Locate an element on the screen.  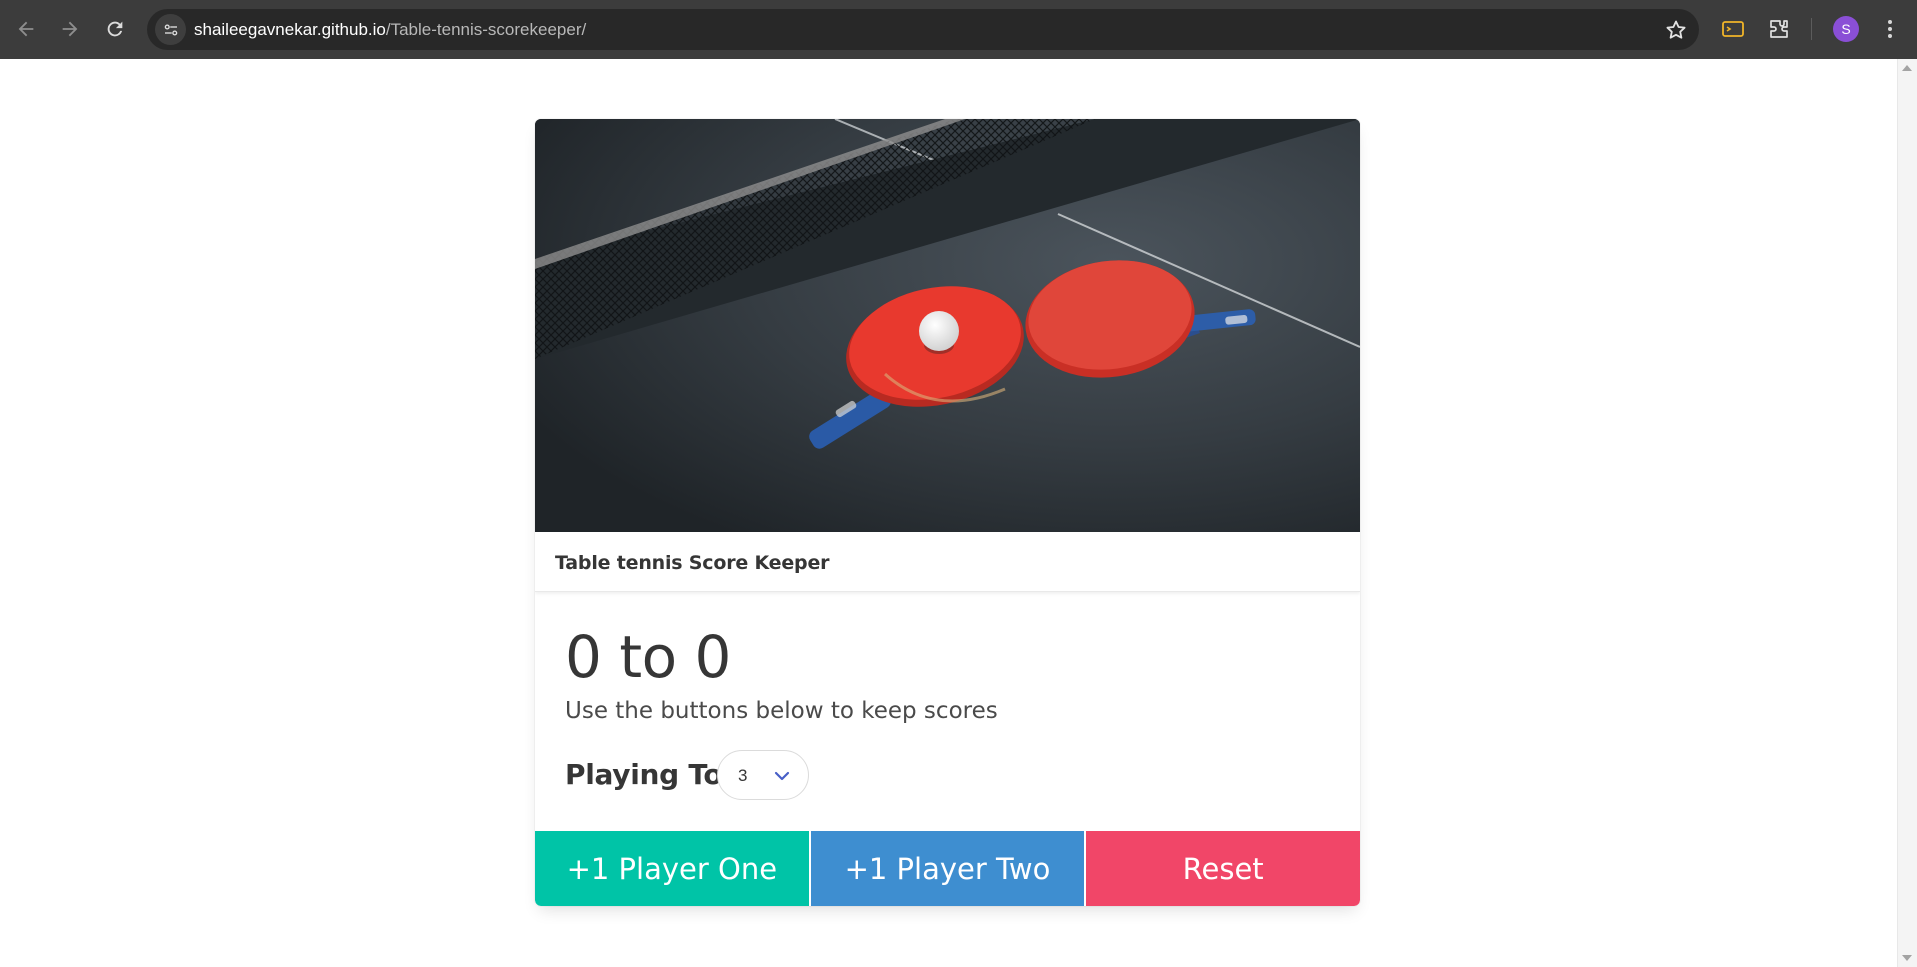
cast-icon is located at coordinates (1733, 29).